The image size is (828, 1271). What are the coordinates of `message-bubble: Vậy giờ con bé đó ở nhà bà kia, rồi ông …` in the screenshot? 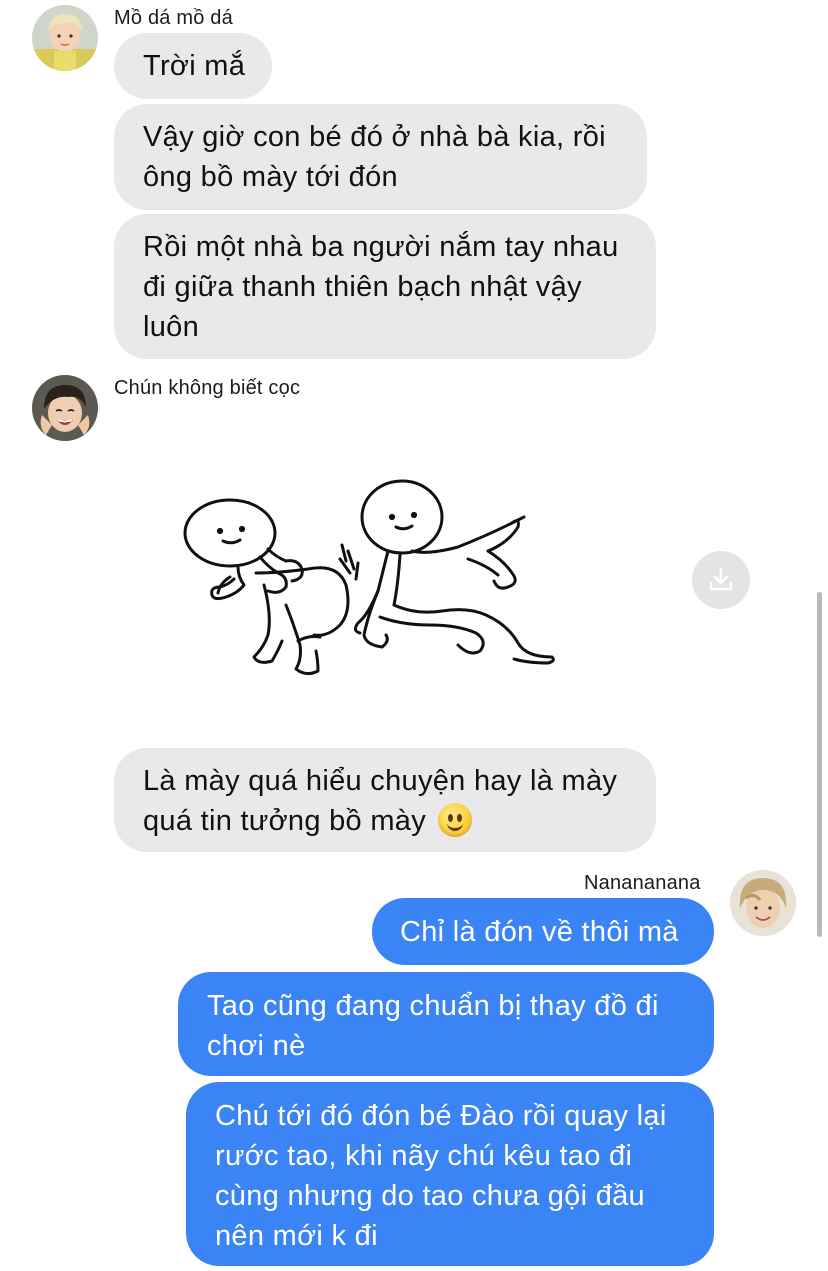 It's located at (380, 157).